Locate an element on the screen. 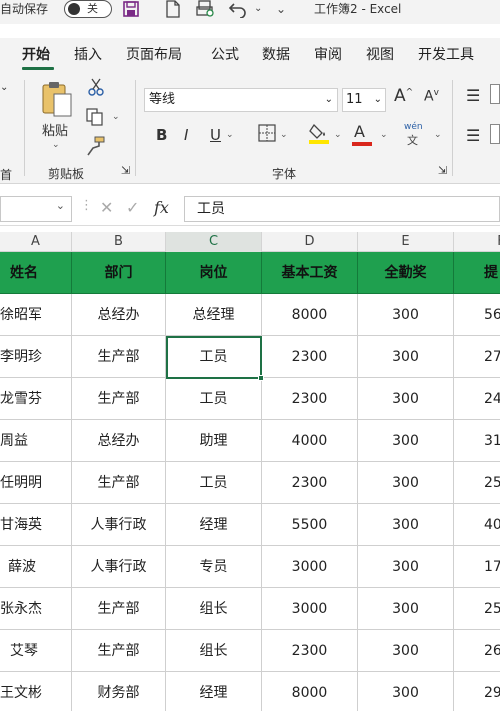 This screenshot has width=500, height=711. table-cell-name: 甘海英 is located at coordinates (36, 525).